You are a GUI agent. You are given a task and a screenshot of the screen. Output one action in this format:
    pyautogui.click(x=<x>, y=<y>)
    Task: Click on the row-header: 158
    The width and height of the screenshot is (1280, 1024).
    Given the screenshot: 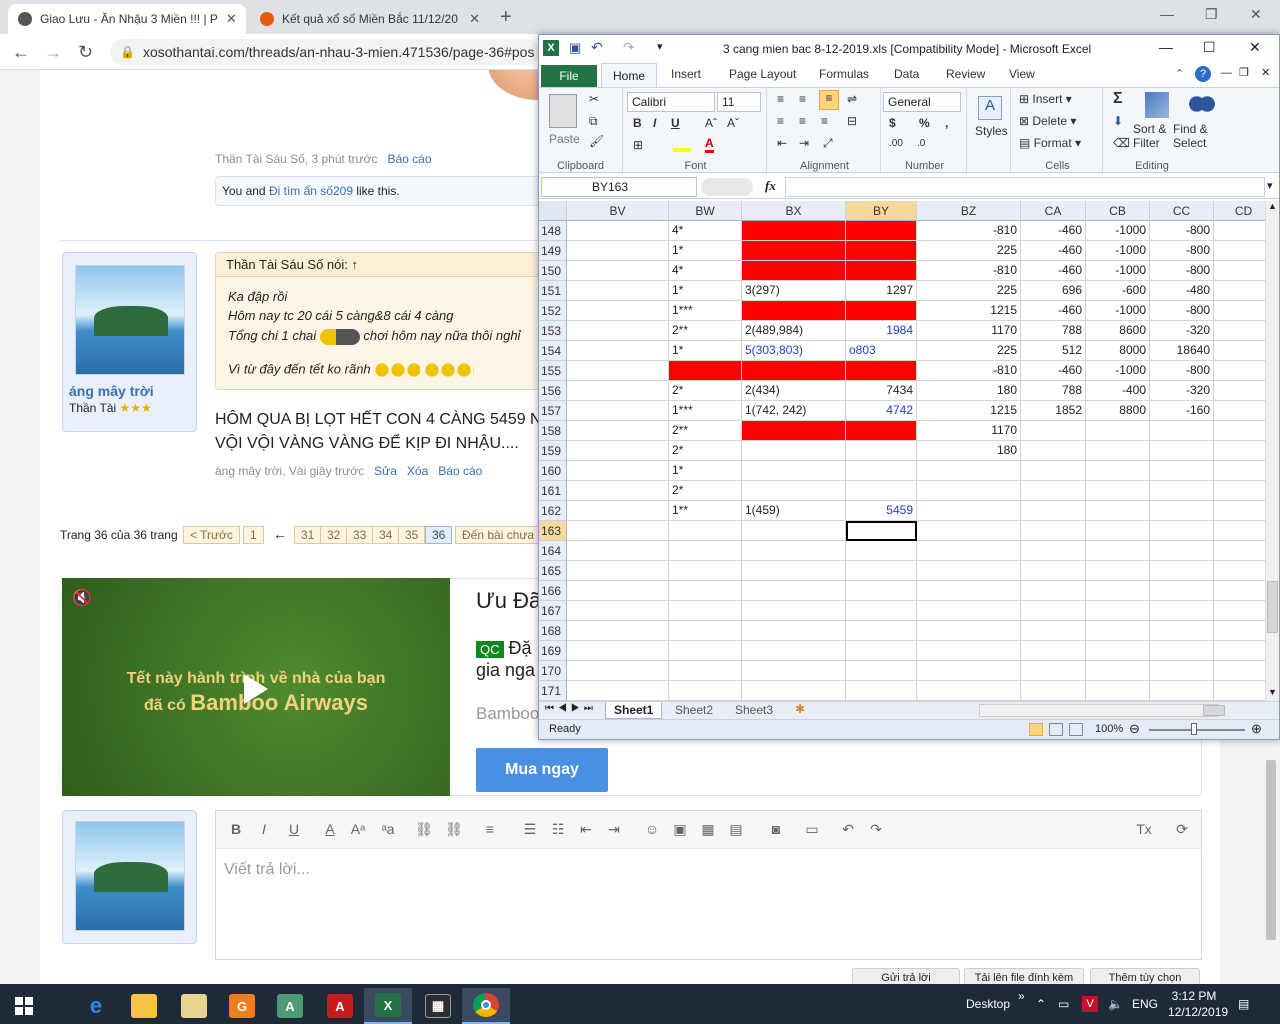 What is the action you would take?
    pyautogui.click(x=553, y=431)
    